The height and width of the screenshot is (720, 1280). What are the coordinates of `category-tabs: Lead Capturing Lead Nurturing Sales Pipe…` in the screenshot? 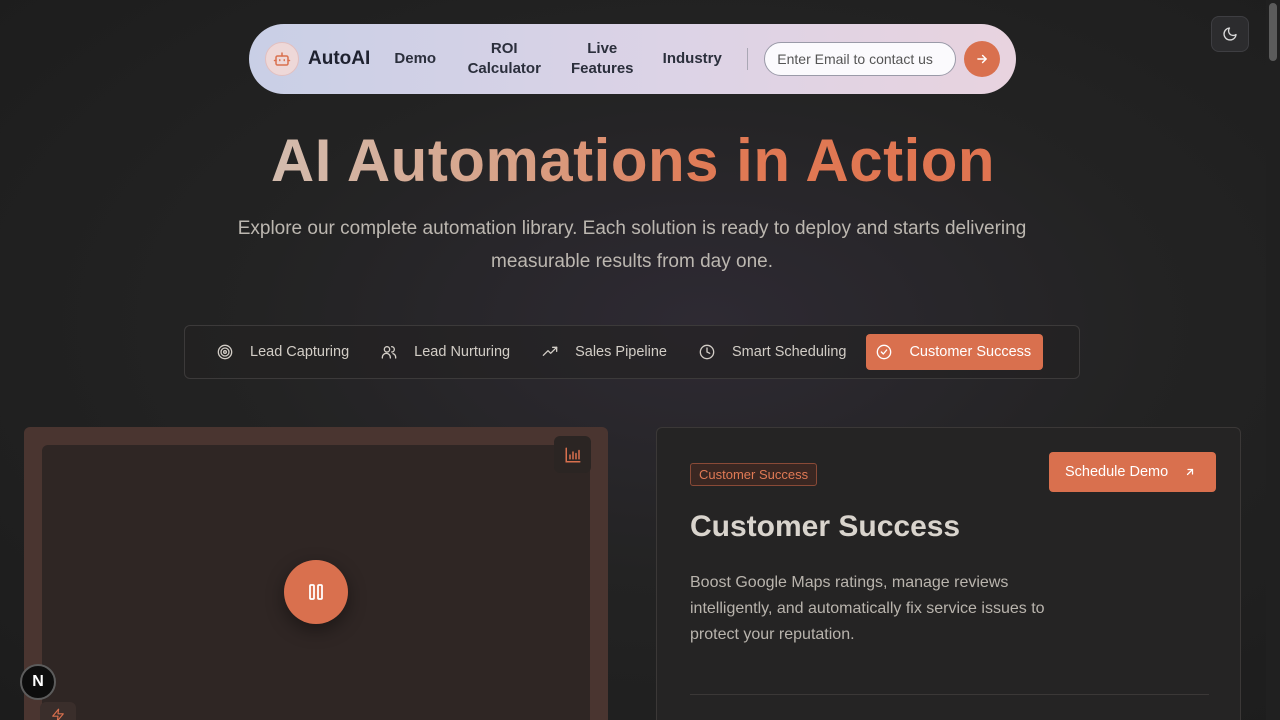 It's located at (632, 352).